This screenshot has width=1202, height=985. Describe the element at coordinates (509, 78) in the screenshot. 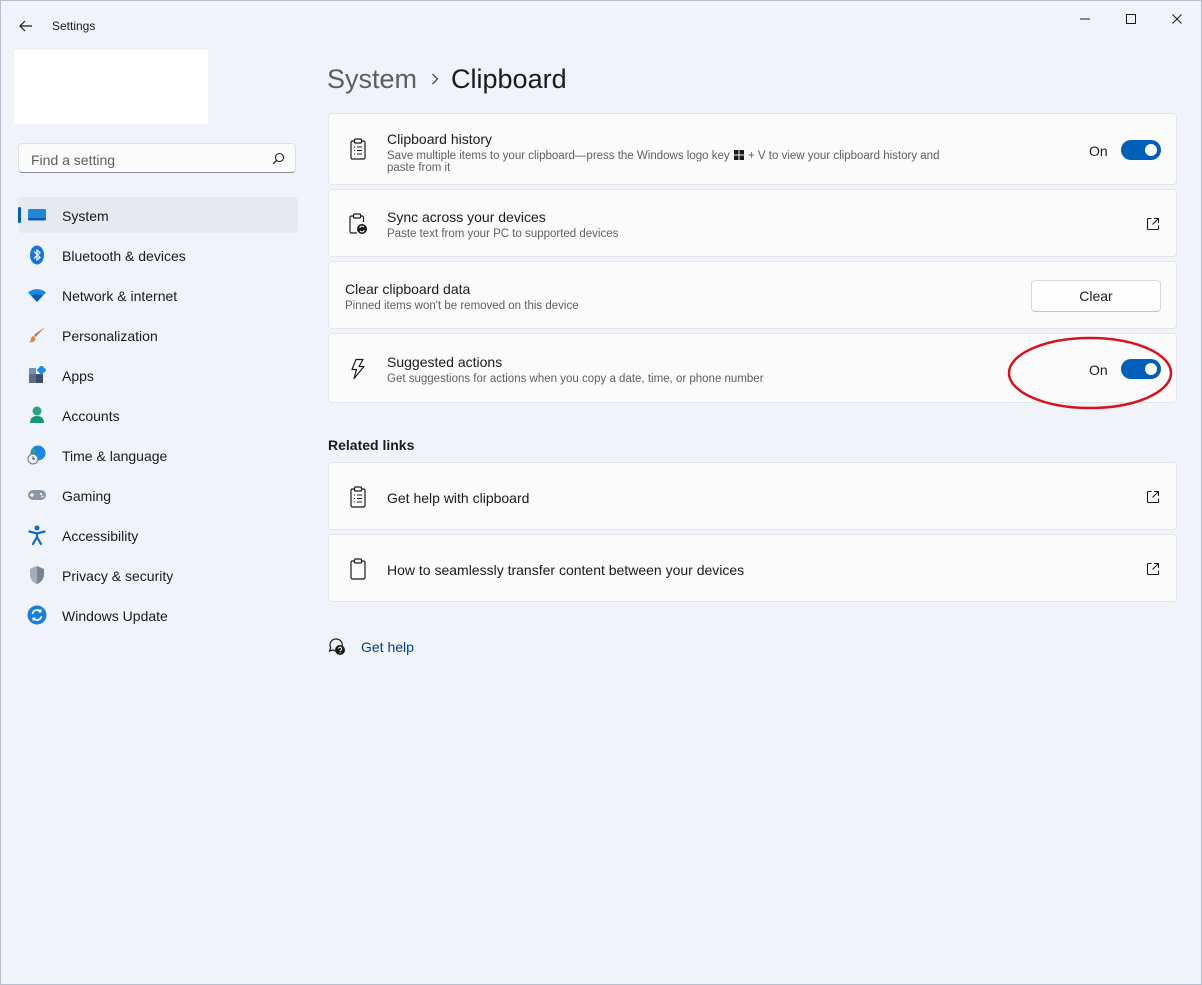

I see `page-title: Clipboard` at that location.